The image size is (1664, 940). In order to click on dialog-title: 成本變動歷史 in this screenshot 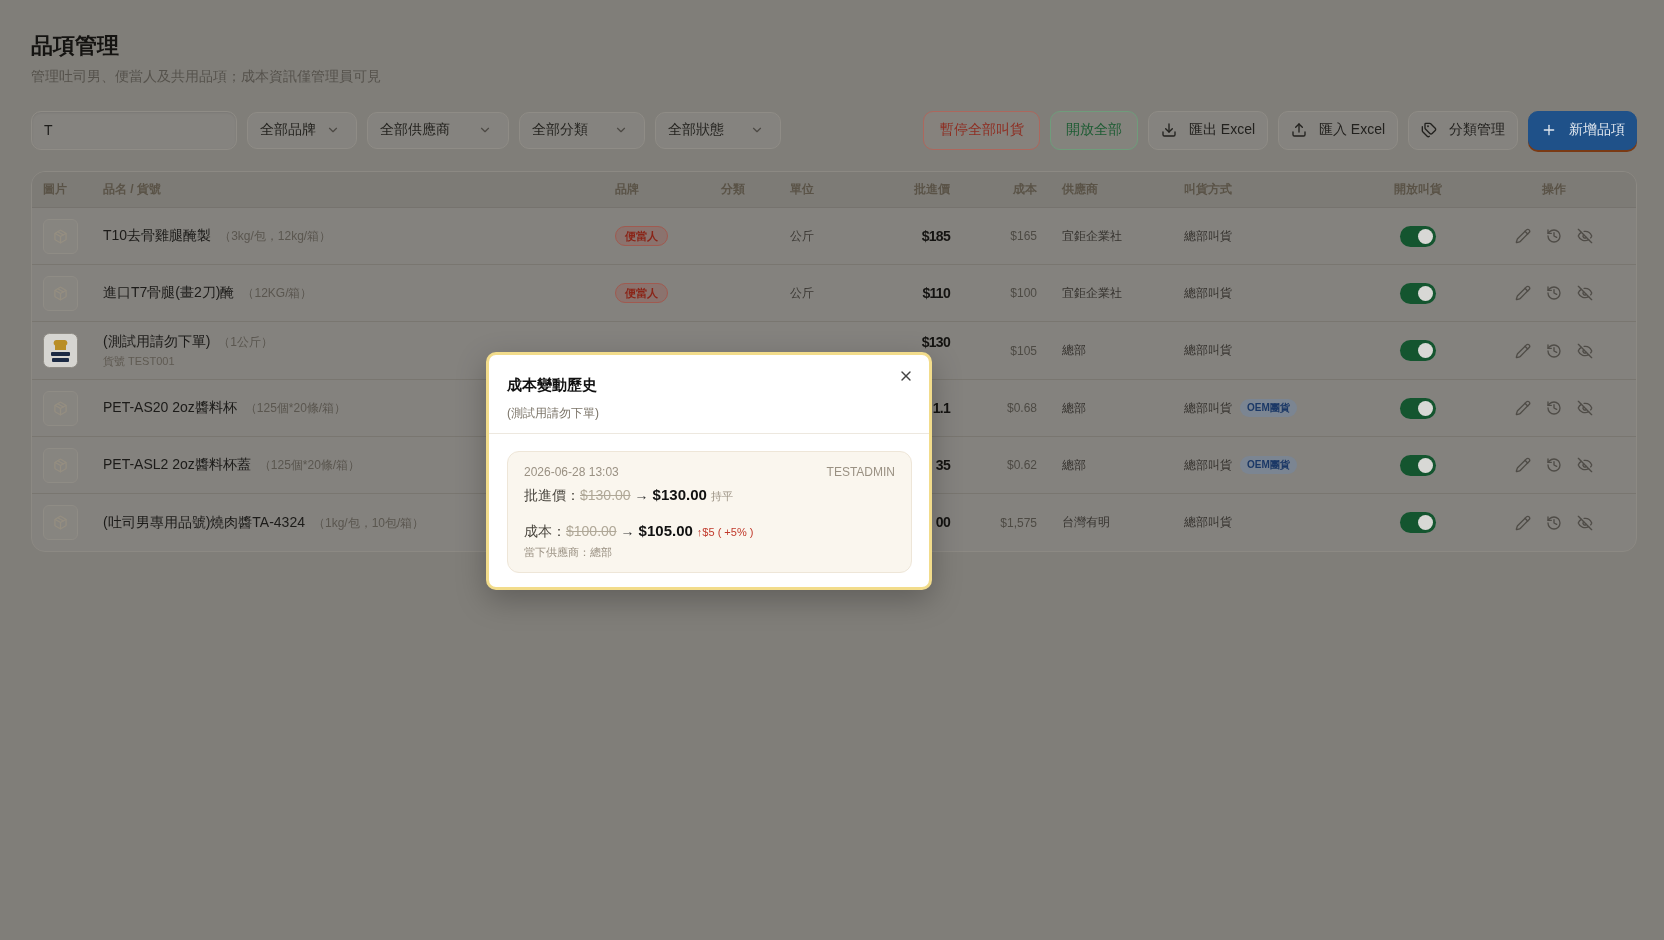, I will do `click(552, 385)`.